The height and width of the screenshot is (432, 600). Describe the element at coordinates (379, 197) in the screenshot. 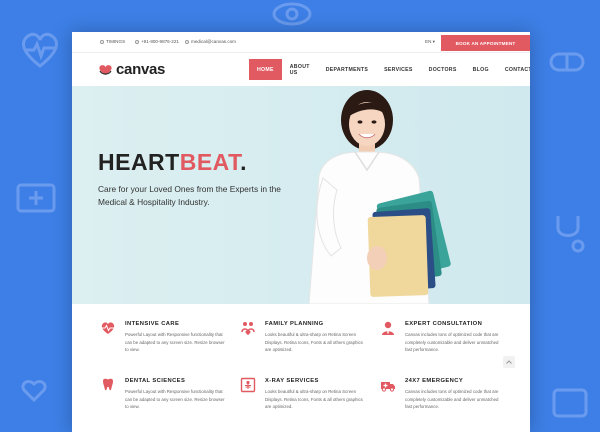

I see `nurse-image` at that location.